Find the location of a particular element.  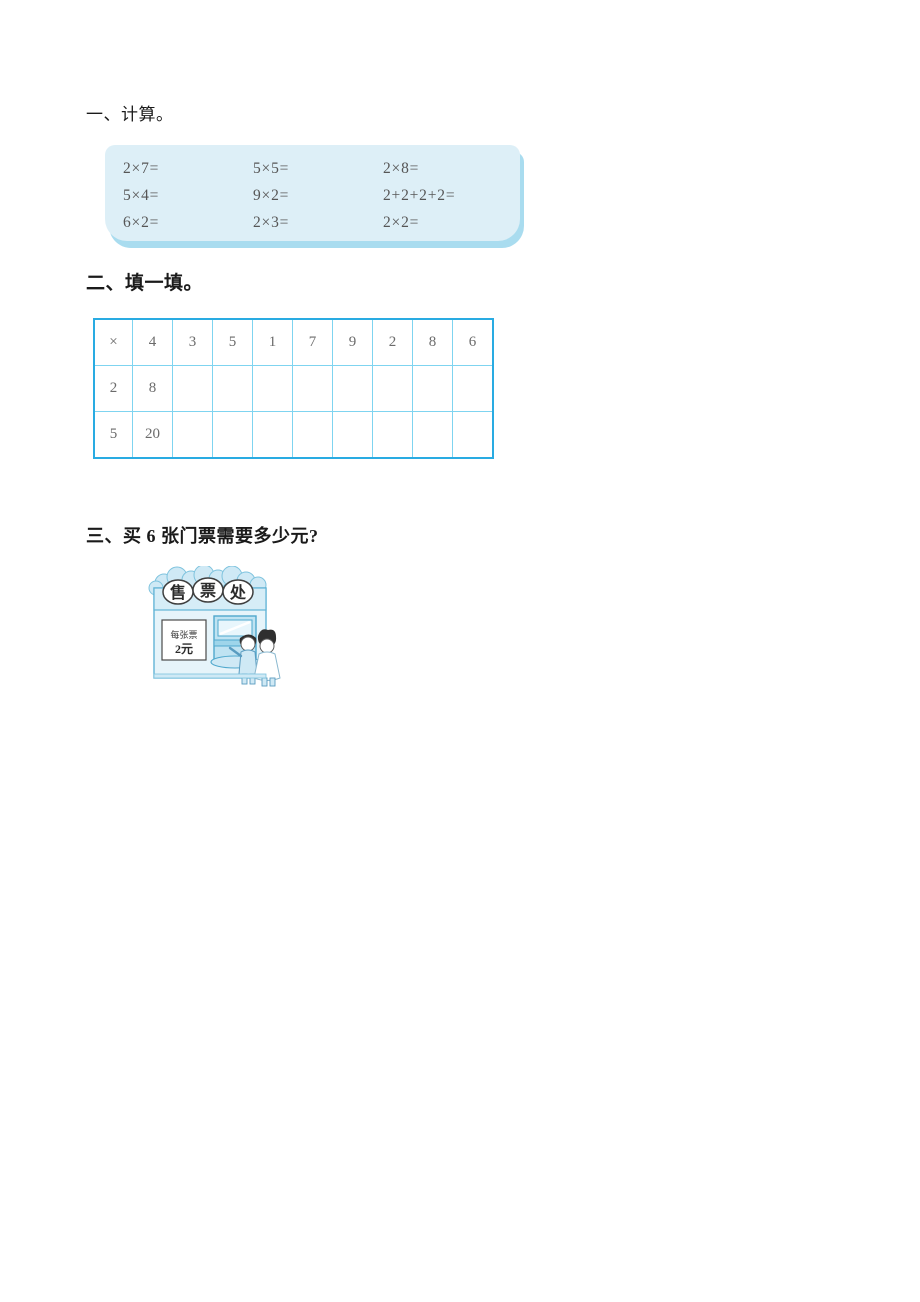

table-row-label: 5 is located at coordinates (113, 435).